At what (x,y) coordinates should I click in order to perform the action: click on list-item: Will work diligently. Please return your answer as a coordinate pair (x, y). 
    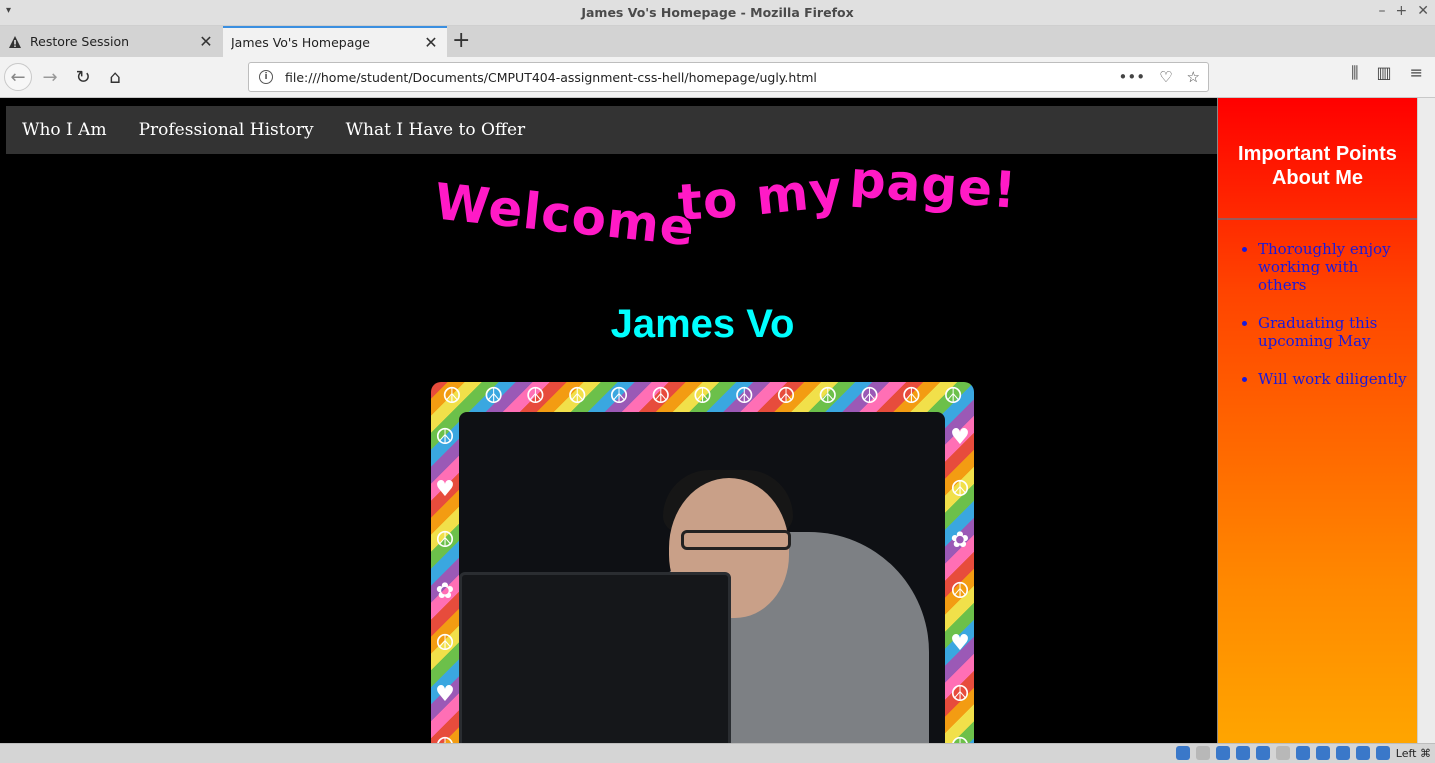
    Looking at the image, I should click on (1333, 379).